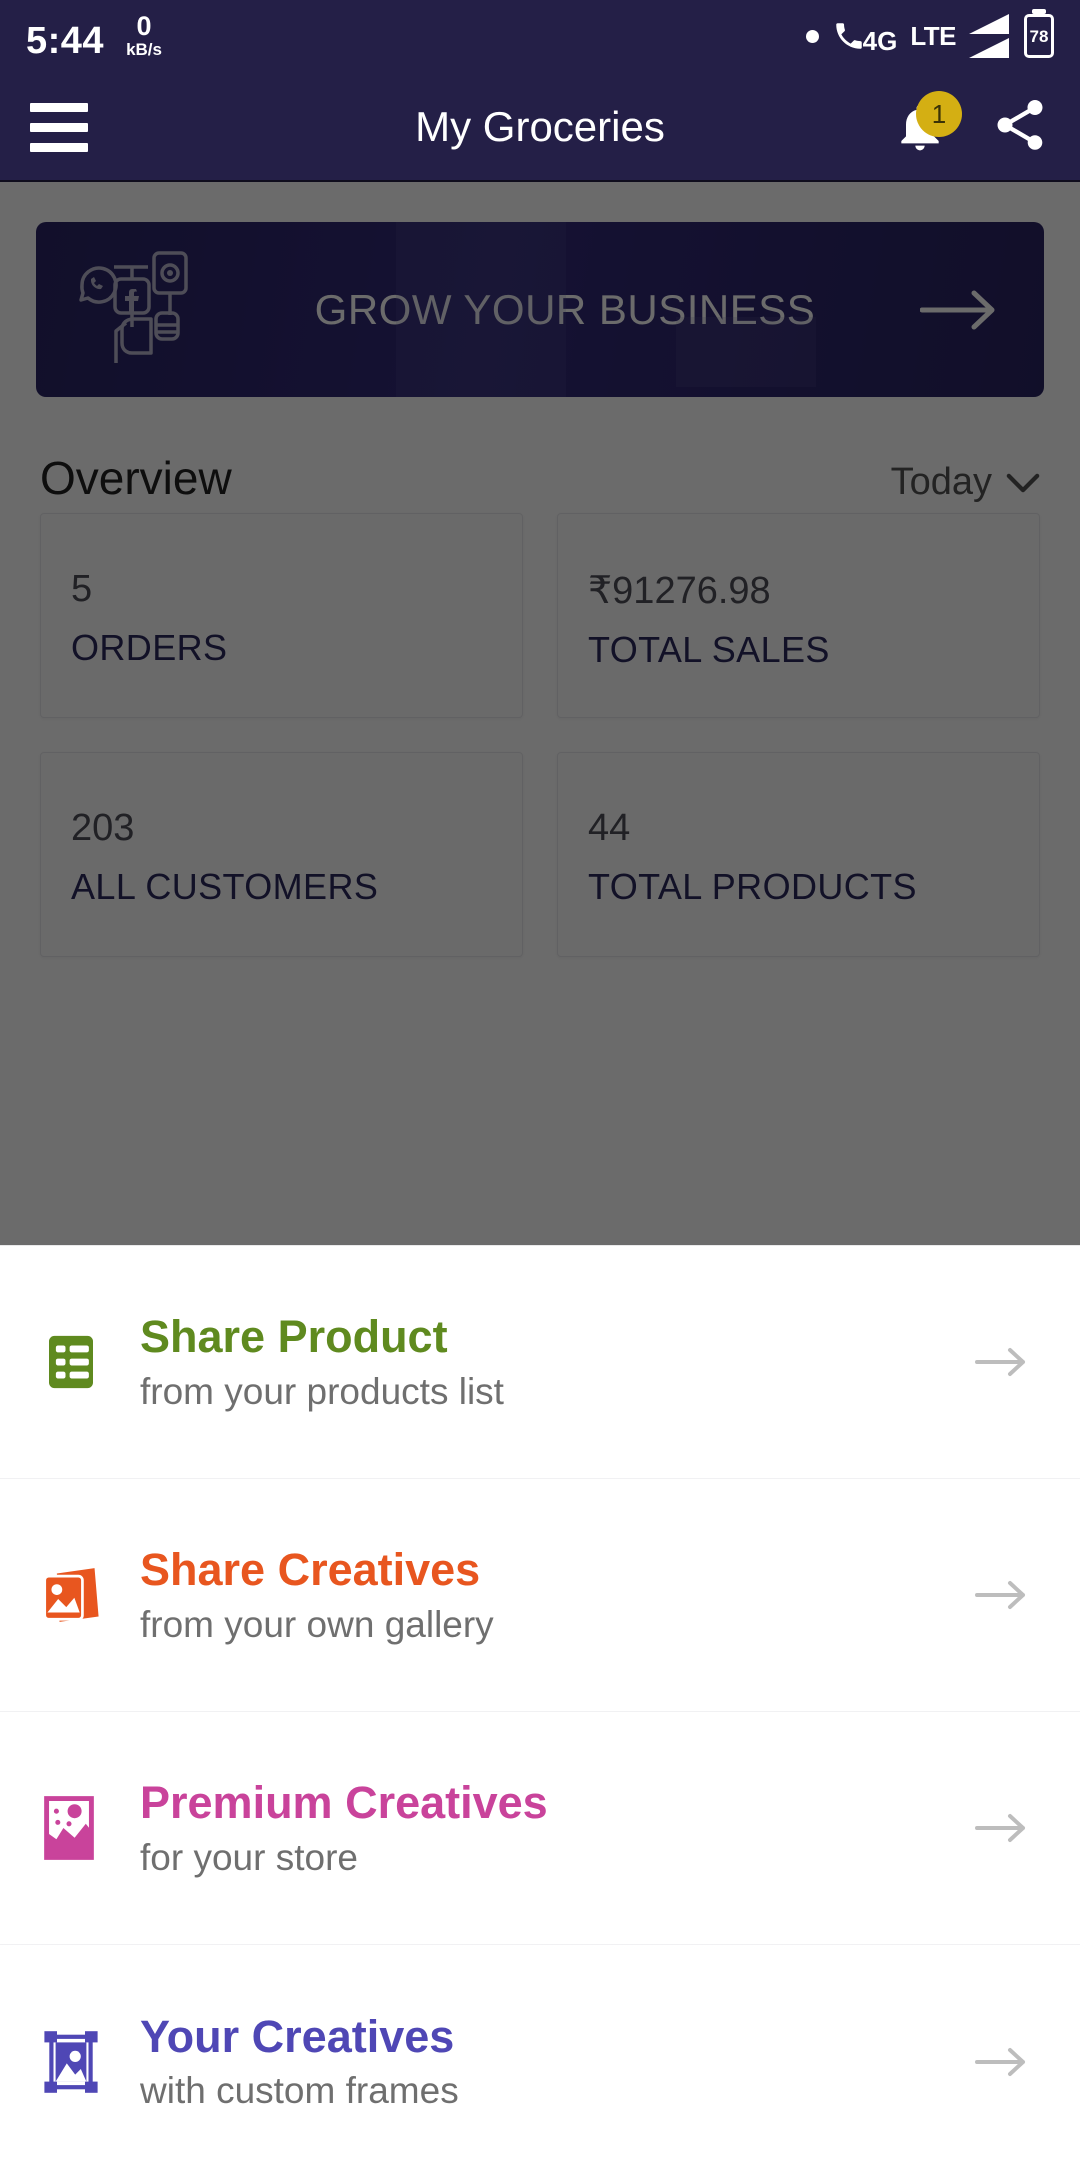 The image size is (1080, 2178). Describe the element at coordinates (548, 1595) in the screenshot. I see `sheet-item-text: Share Creatives from your own gallery` at that location.